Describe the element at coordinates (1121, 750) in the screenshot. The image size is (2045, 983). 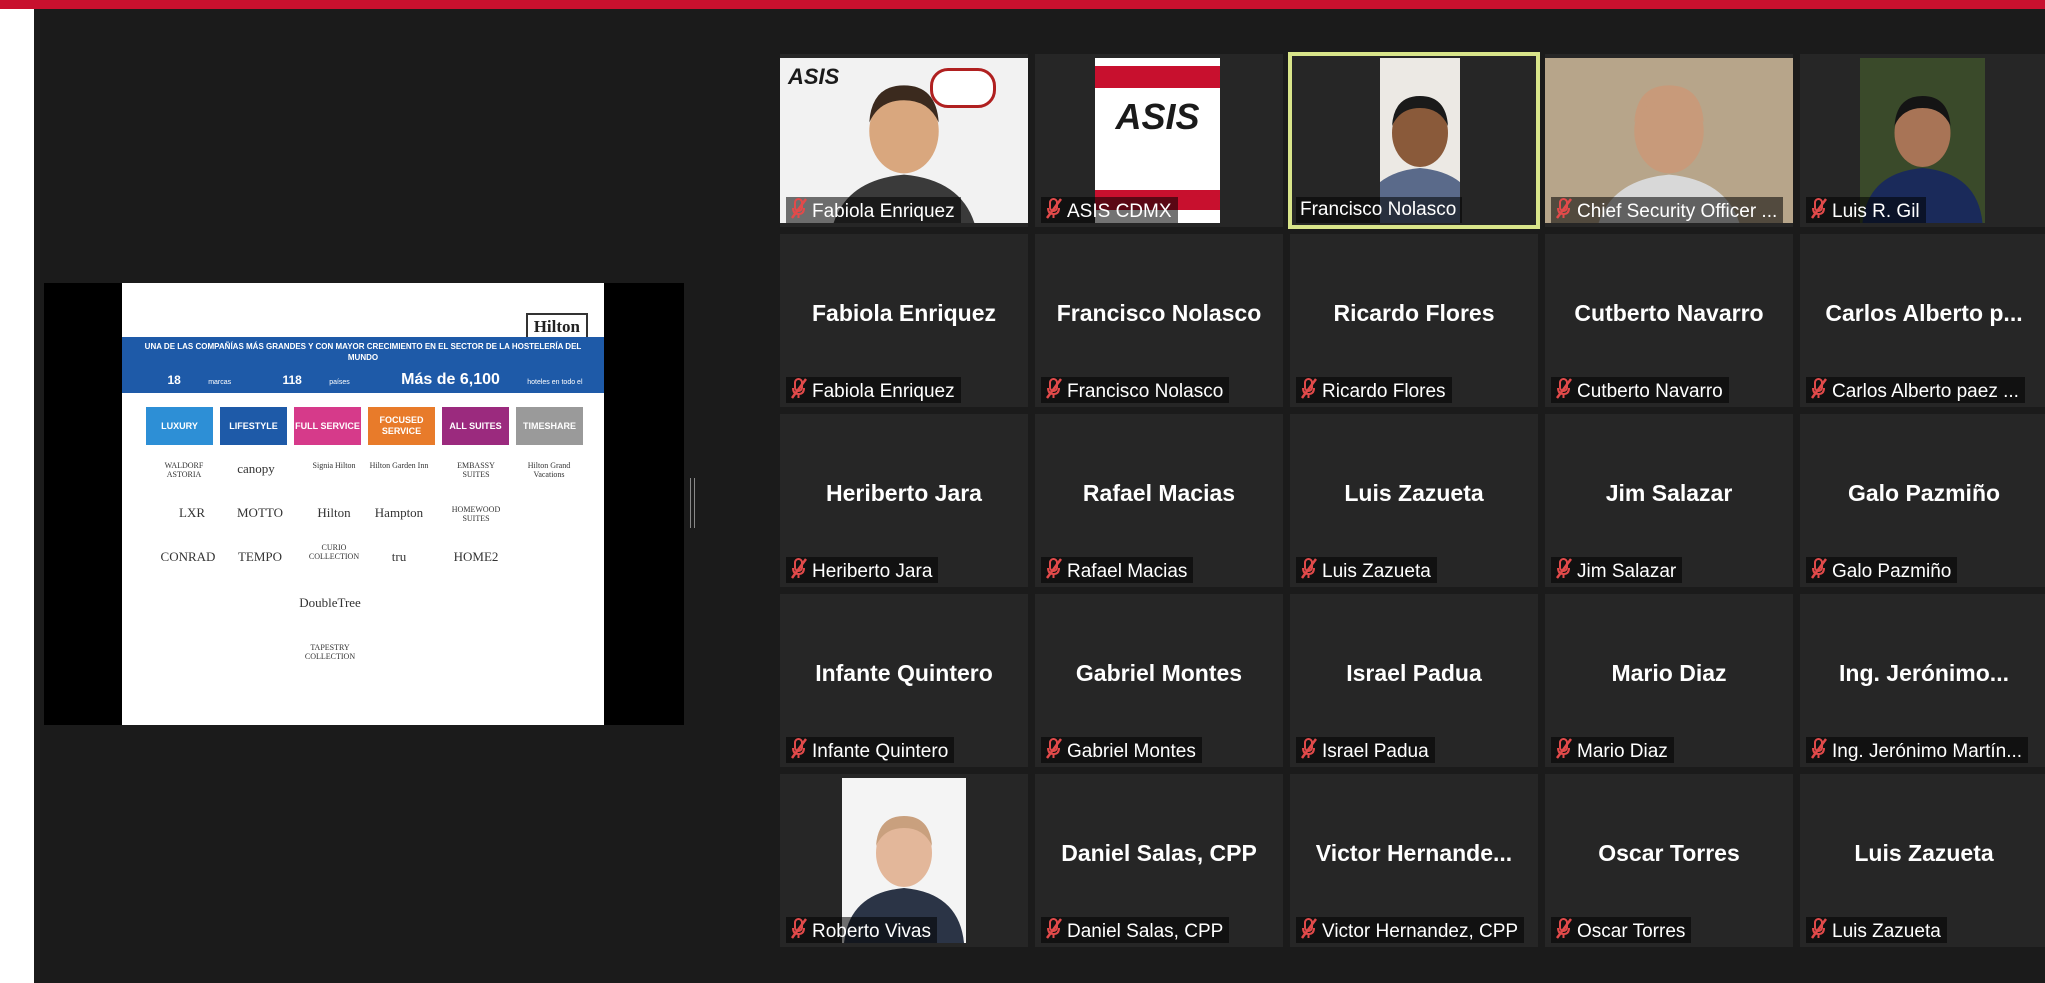
I see `participant-name-label: Gabriel Montes` at that location.